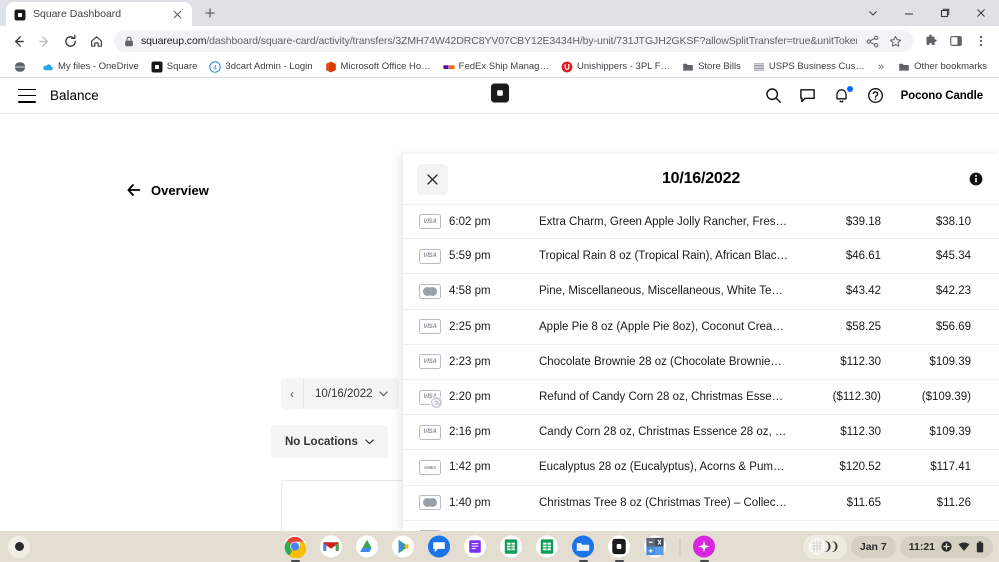 Image resolution: width=999 pixels, height=562 pixels. What do you see at coordinates (704, 547) in the screenshot?
I see `canva-icon` at bounding box center [704, 547].